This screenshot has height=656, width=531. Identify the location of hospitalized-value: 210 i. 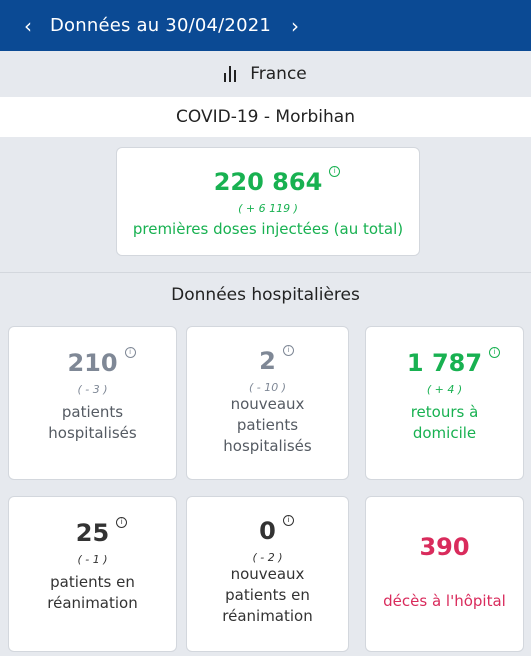
(101, 362).